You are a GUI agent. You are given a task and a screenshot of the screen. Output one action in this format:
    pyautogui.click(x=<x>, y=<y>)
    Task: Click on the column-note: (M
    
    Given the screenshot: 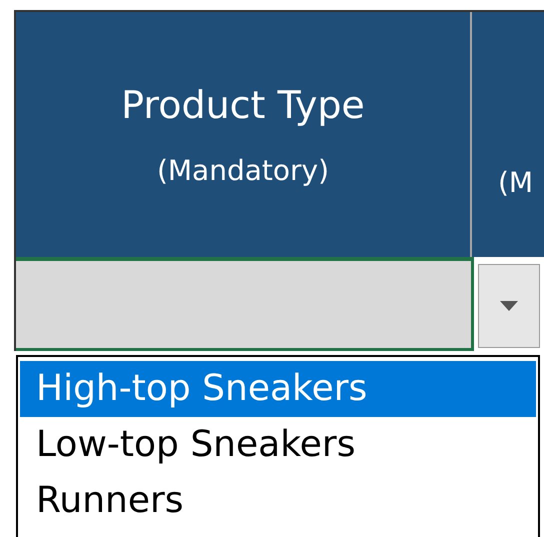 What is the action you would take?
    pyautogui.click(x=516, y=182)
    